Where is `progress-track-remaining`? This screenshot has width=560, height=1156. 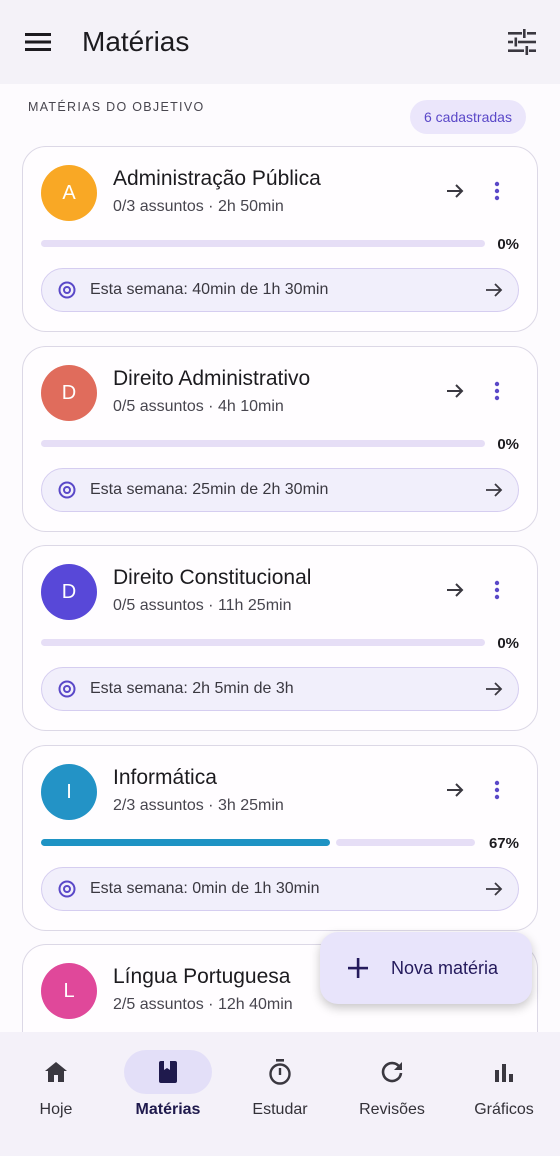
progress-track-remaining is located at coordinates (405, 842).